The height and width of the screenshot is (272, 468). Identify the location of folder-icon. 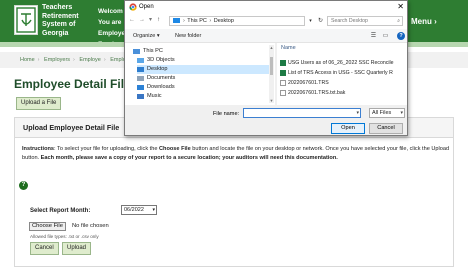
(176, 20).